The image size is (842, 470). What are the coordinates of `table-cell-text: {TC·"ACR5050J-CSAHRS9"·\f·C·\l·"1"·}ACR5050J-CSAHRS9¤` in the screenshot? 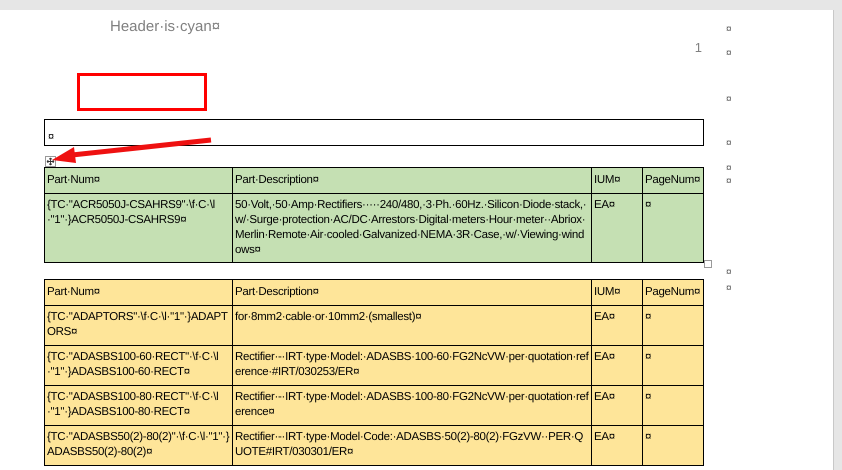 It's located at (131, 213).